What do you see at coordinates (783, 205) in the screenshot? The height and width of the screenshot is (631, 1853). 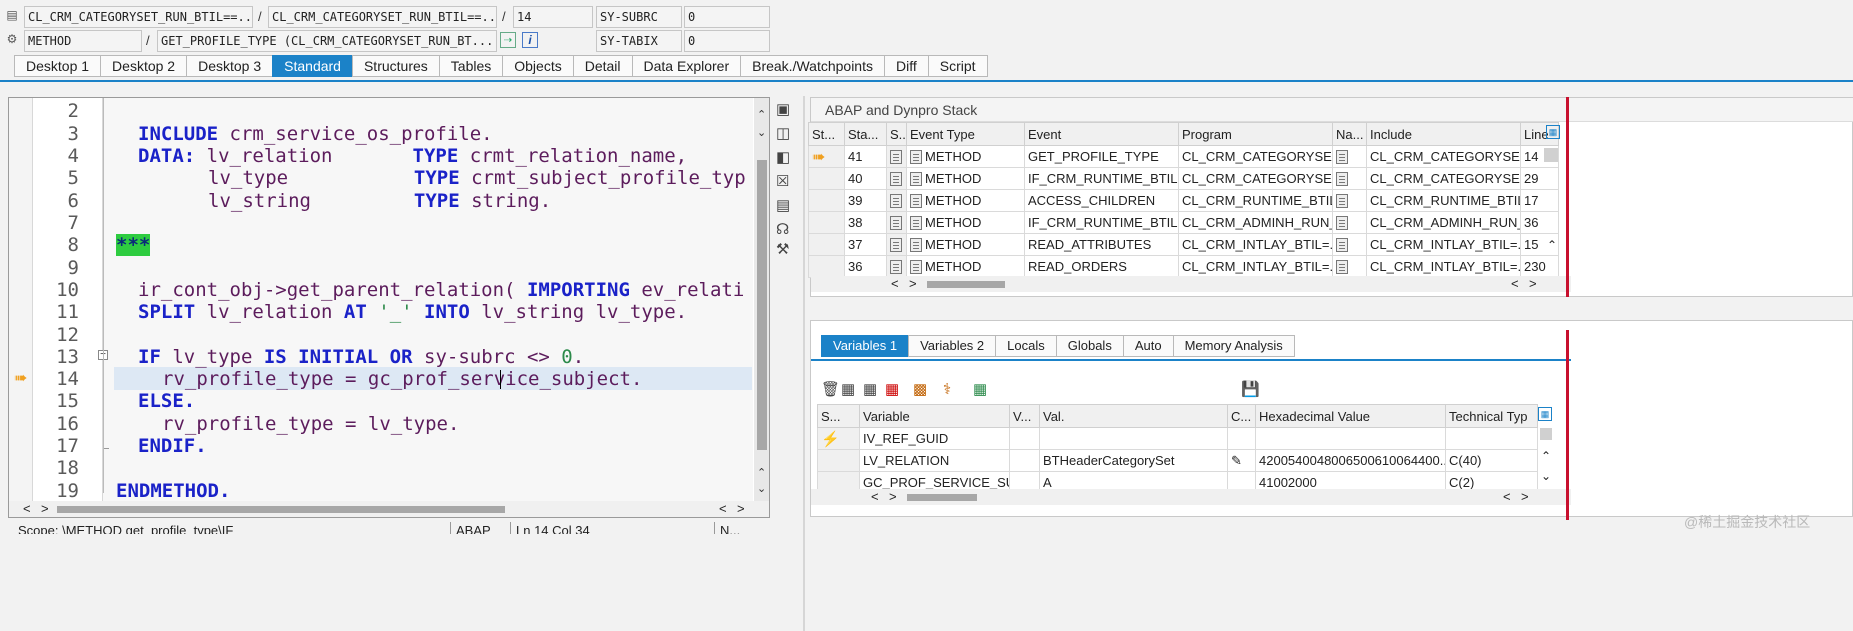 I see `layout-icon: ▤` at bounding box center [783, 205].